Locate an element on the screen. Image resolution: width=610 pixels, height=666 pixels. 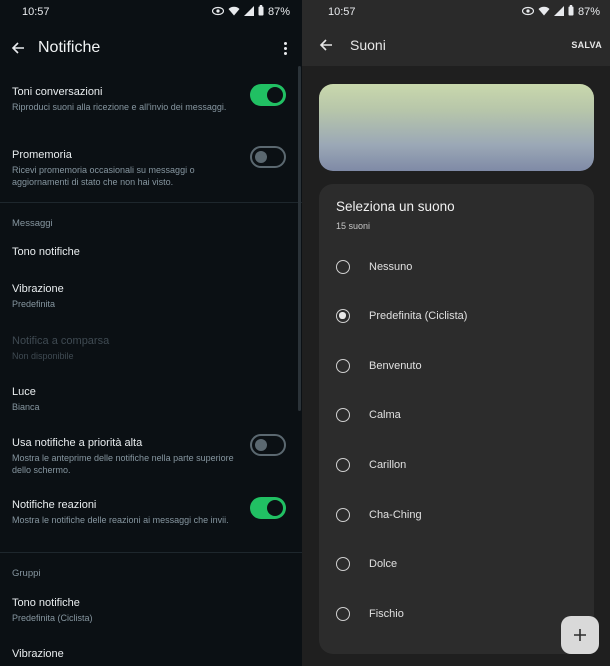
sound-option-benvenuto: Benvenuto is located at coordinates (456, 366).